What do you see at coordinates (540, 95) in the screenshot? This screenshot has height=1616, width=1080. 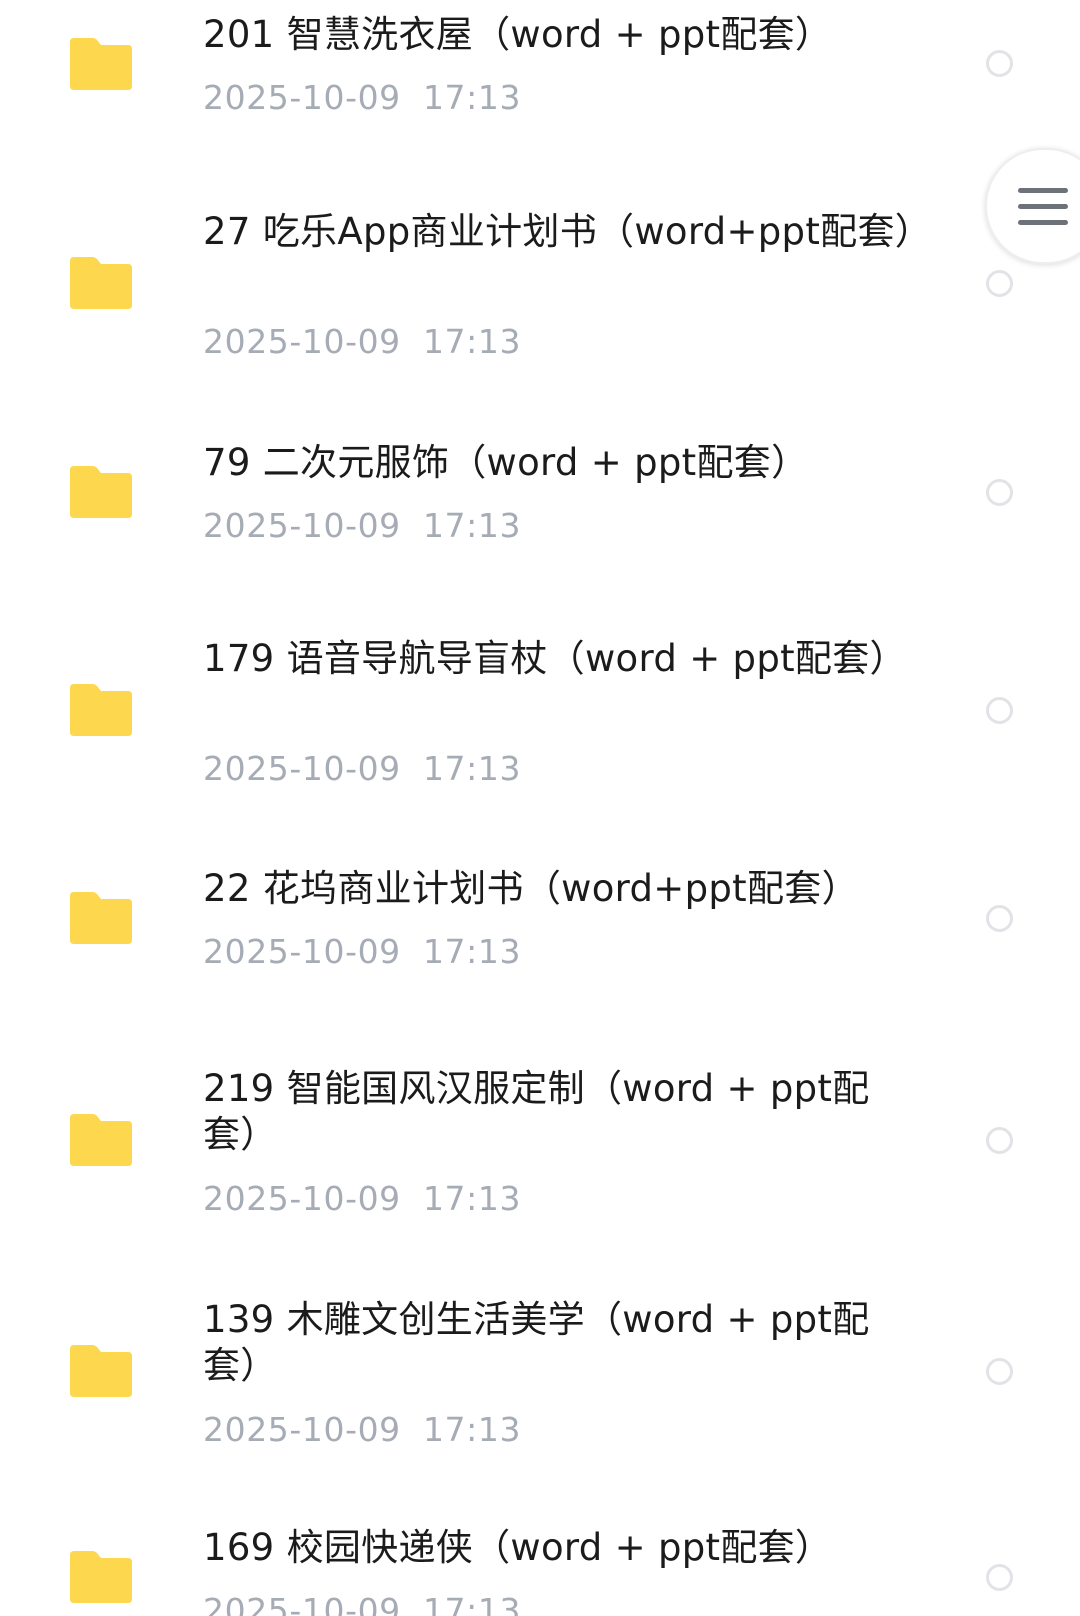 I see `file-item-0: 201 智慧洗衣屋（word + ppt配套） 2025-10-09 17:13` at bounding box center [540, 95].